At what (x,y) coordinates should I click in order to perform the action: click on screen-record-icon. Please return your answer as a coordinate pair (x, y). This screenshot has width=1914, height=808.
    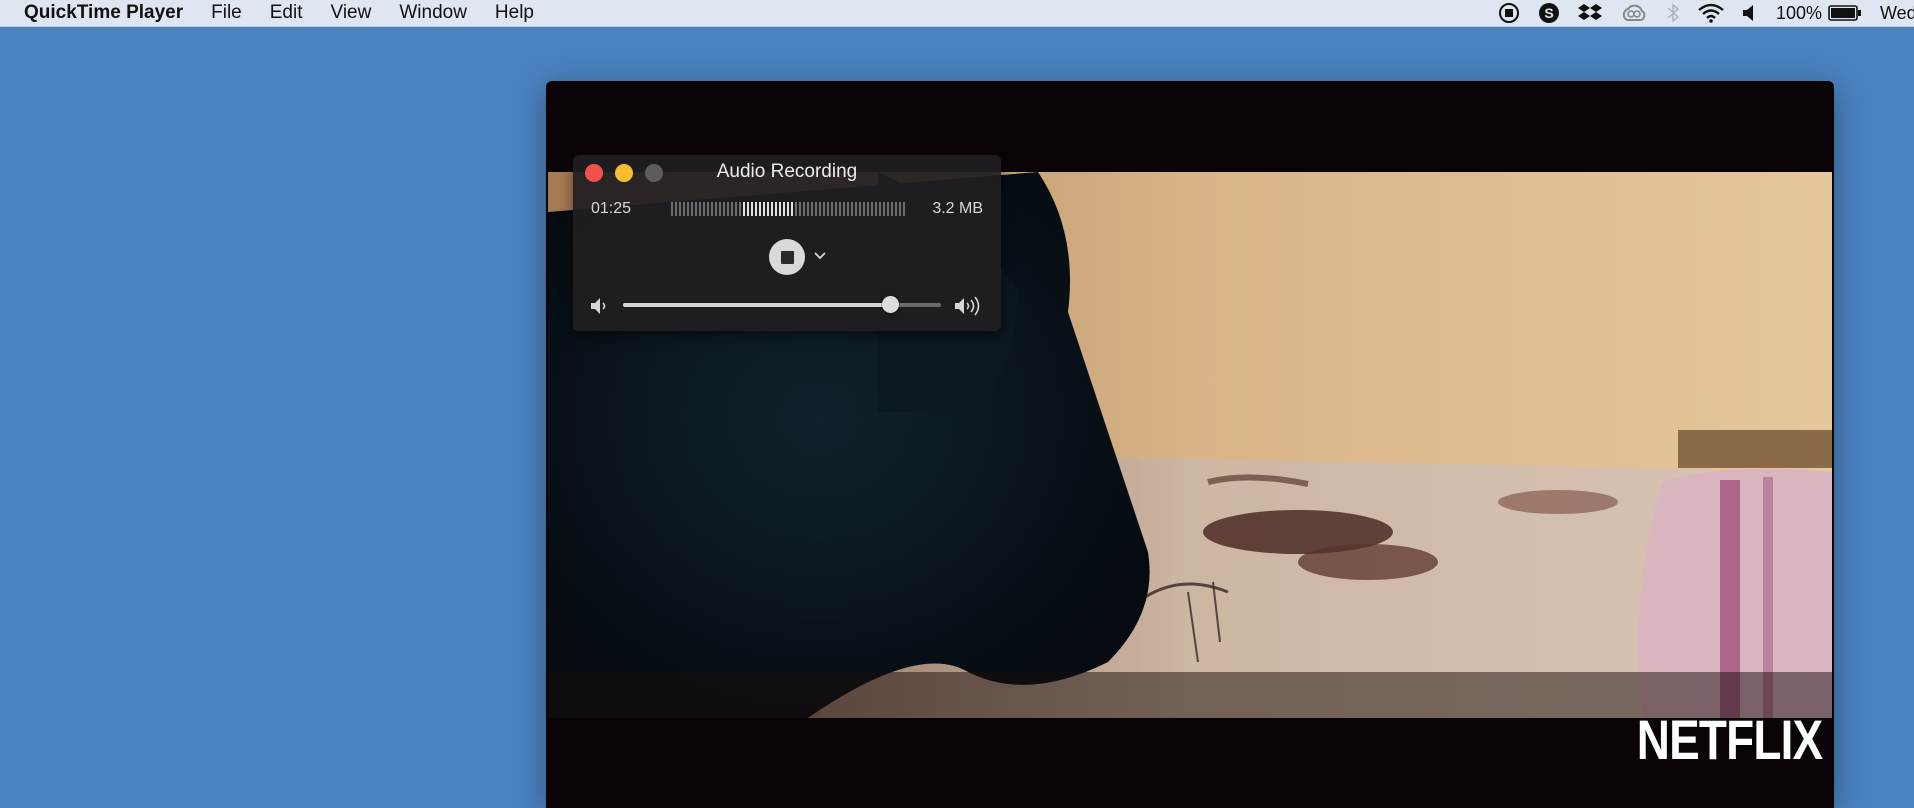
    Looking at the image, I should click on (1509, 13).